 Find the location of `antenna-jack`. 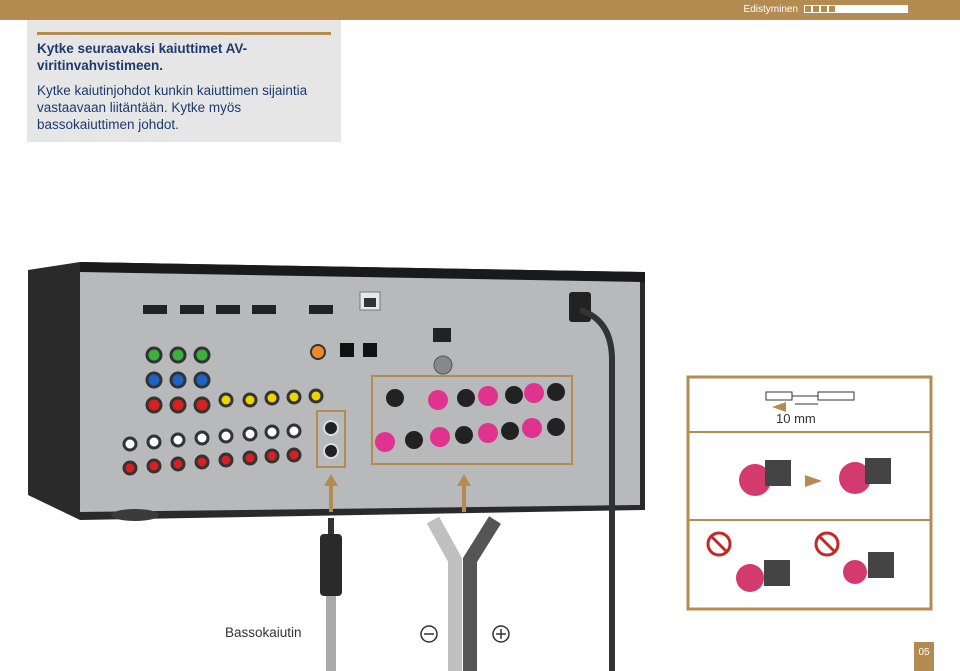

antenna-jack is located at coordinates (443, 365).